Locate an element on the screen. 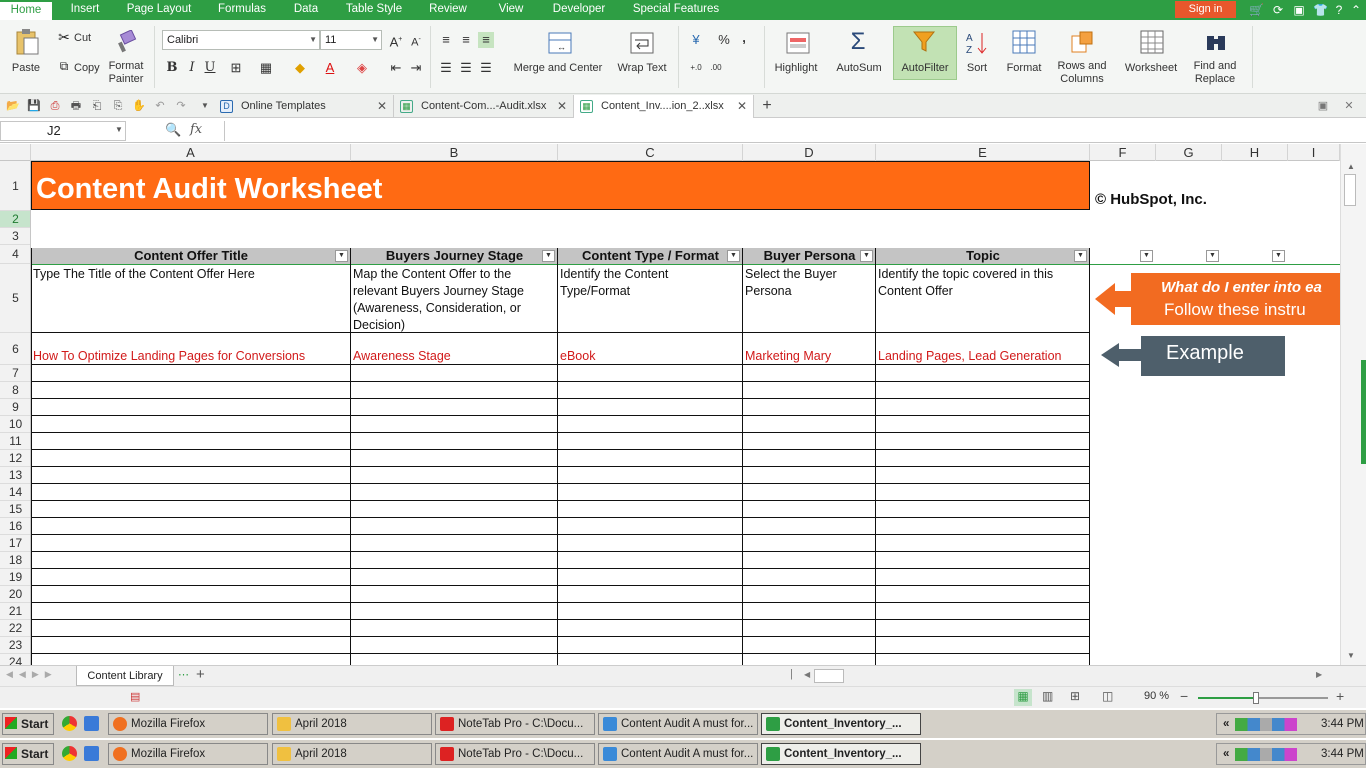  row-header: 13 is located at coordinates (15, 475).